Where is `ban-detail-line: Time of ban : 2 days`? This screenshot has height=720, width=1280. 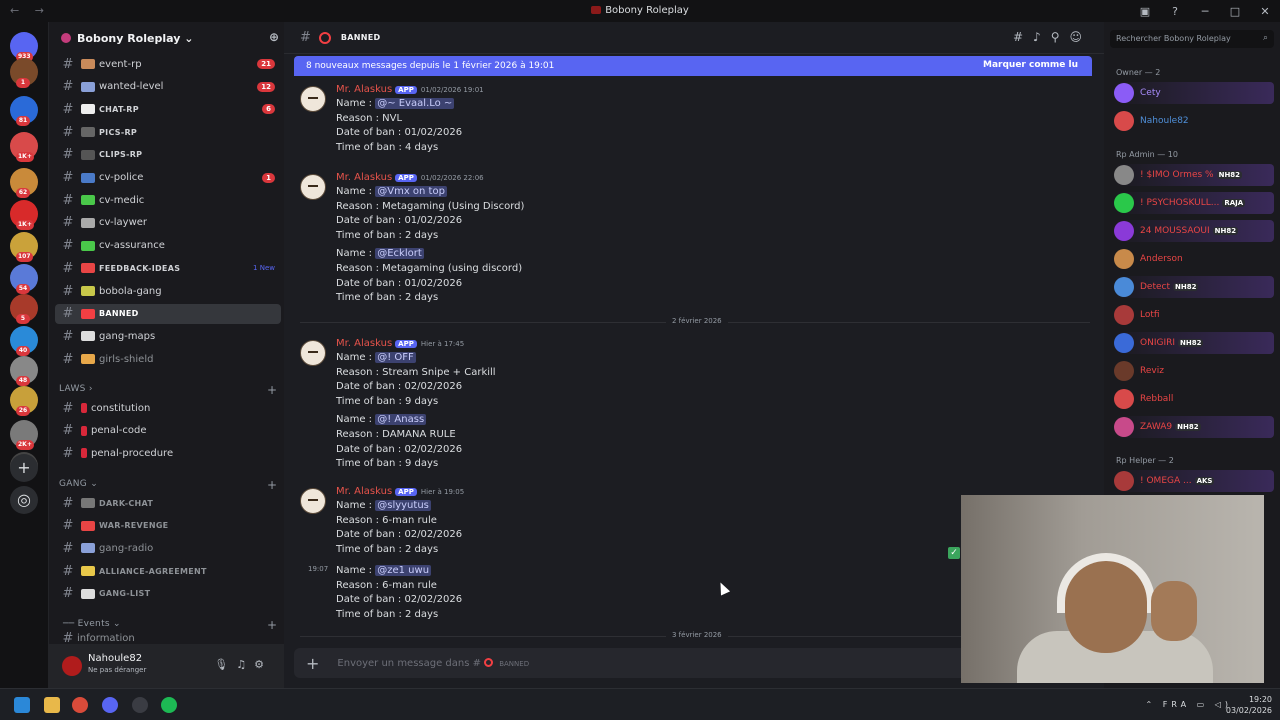 ban-detail-line: Time of ban : 2 days is located at coordinates (387, 614).